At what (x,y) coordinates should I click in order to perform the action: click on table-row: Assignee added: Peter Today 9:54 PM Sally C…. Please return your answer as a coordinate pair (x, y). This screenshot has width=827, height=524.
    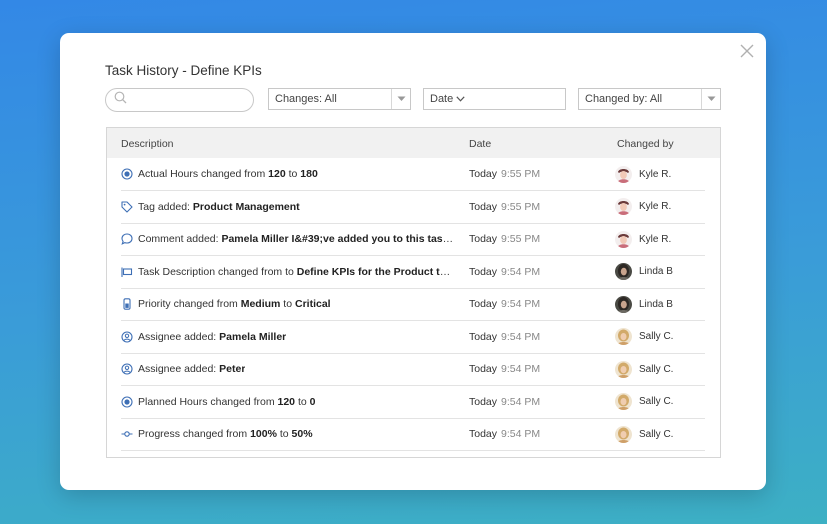
    Looking at the image, I should click on (413, 369).